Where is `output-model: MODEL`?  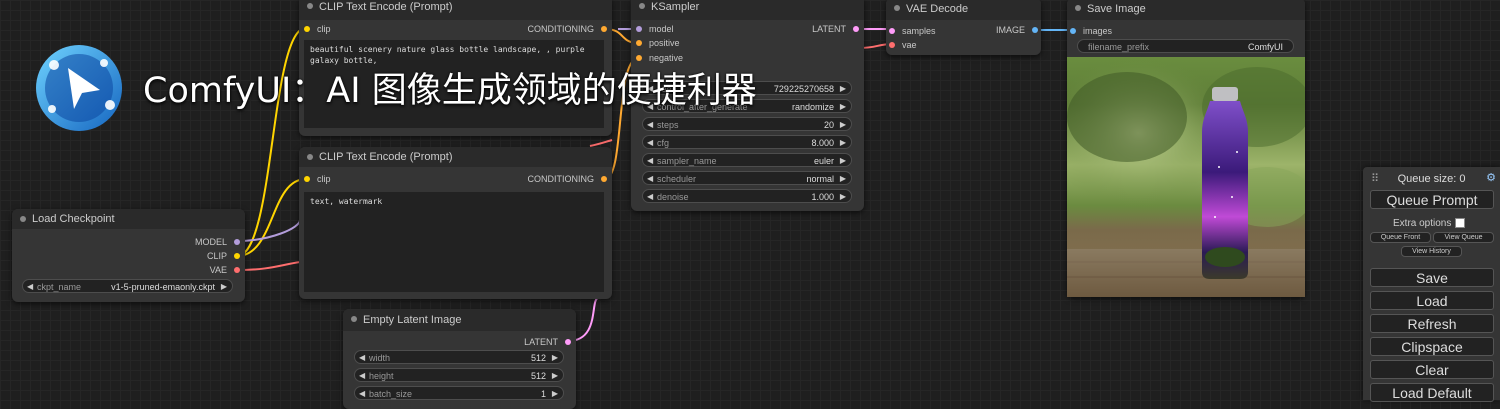
output-model: MODEL is located at coordinates (217, 242).